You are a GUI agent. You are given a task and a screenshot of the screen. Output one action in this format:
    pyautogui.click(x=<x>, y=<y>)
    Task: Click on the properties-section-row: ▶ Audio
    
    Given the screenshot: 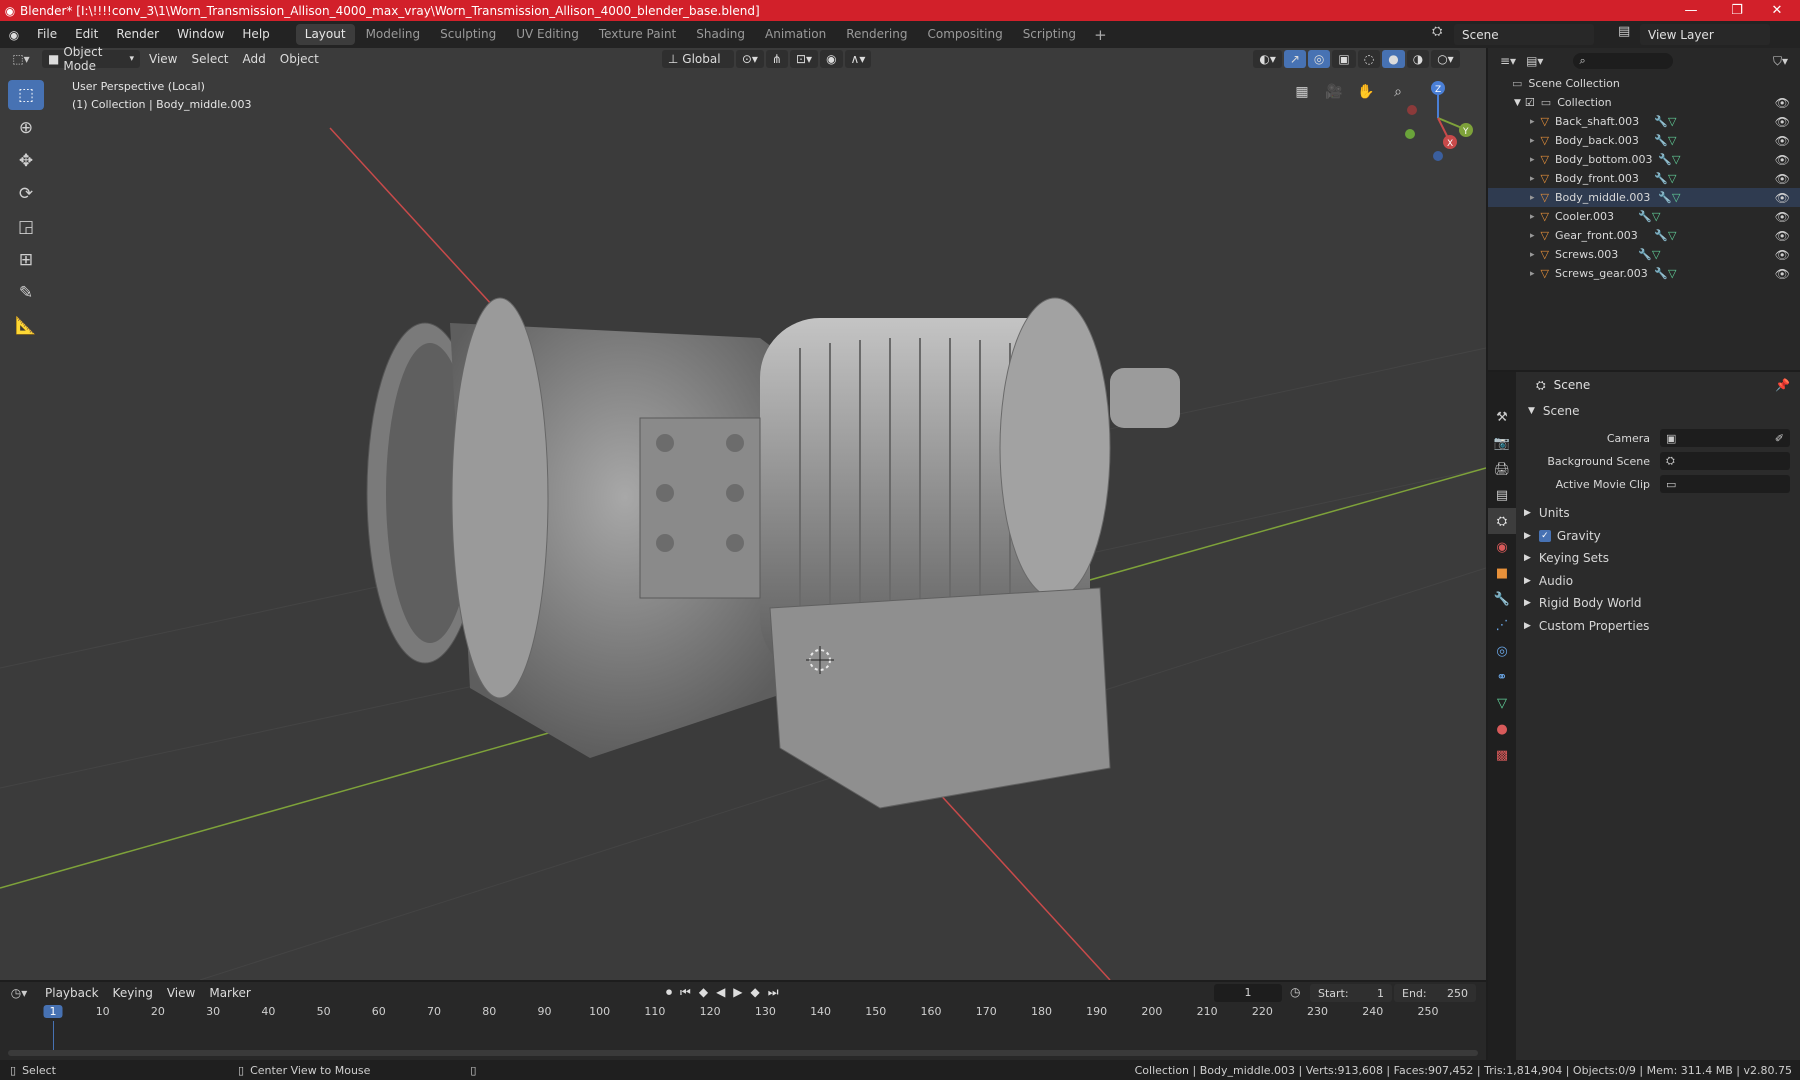 What is the action you would take?
    pyautogui.click(x=1548, y=581)
    